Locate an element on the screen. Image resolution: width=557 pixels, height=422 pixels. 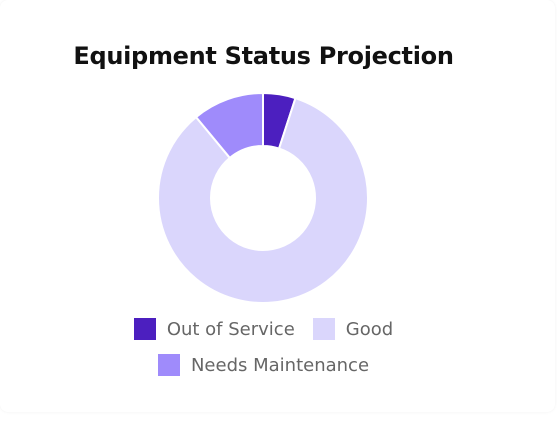
legend-item-needs-maintenance: Needs Maintenance is located at coordinates (263, 365).